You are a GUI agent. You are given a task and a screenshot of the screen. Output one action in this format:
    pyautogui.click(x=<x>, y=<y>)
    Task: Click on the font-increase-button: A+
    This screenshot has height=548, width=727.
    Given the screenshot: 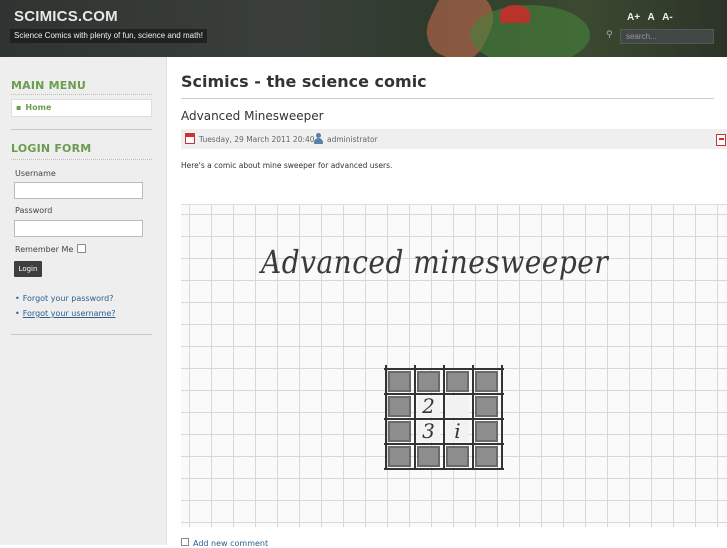 What is the action you would take?
    pyautogui.click(x=633, y=17)
    